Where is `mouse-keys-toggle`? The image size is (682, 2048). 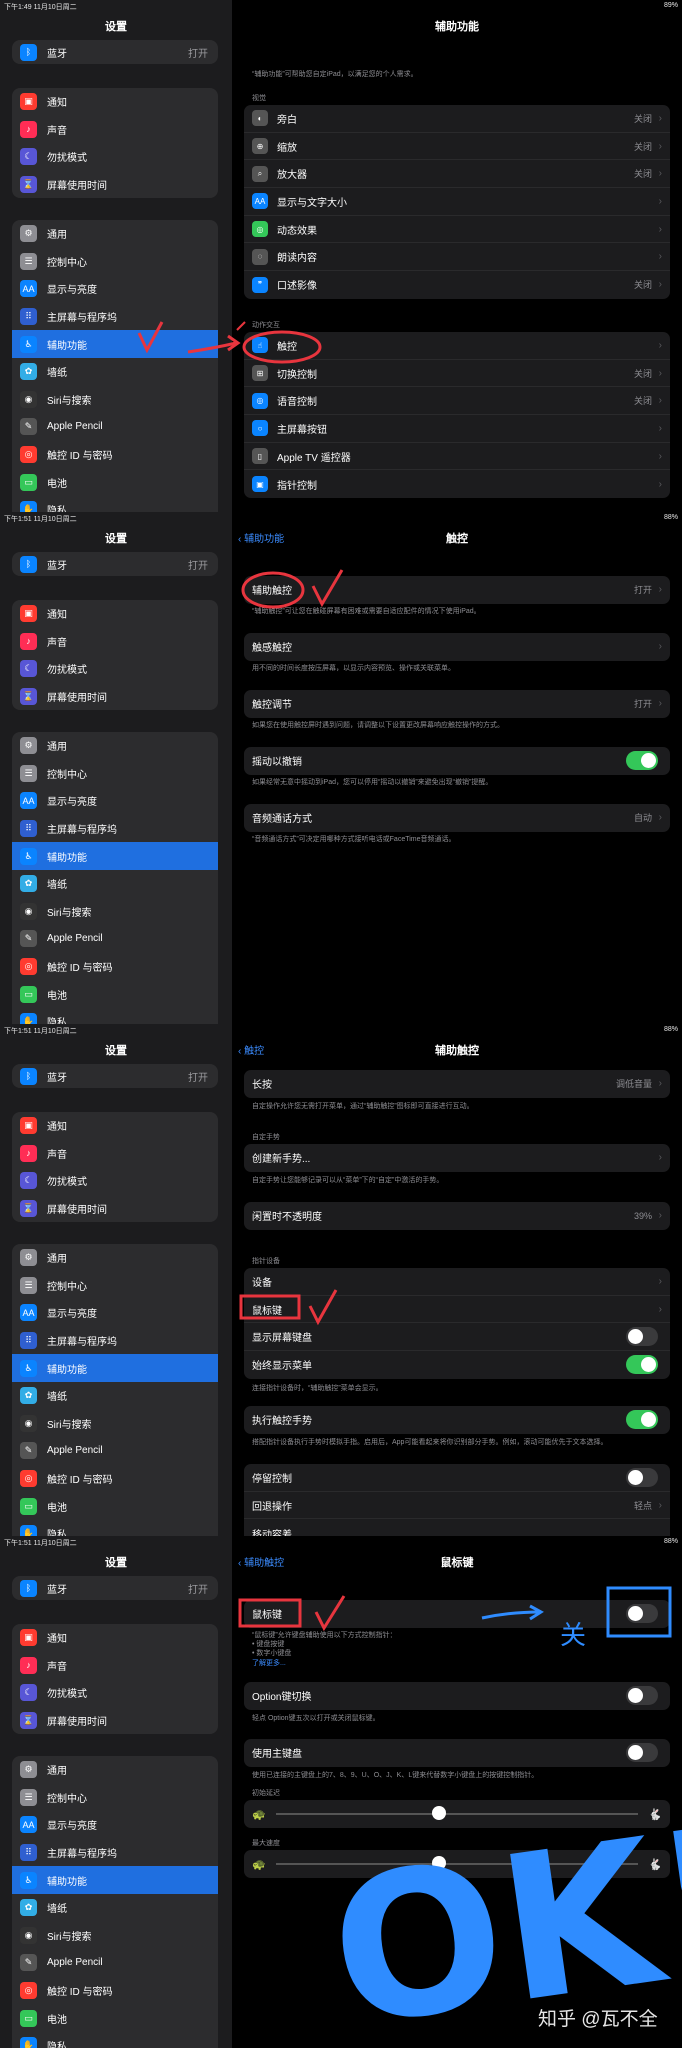 mouse-keys-toggle is located at coordinates (642, 1613).